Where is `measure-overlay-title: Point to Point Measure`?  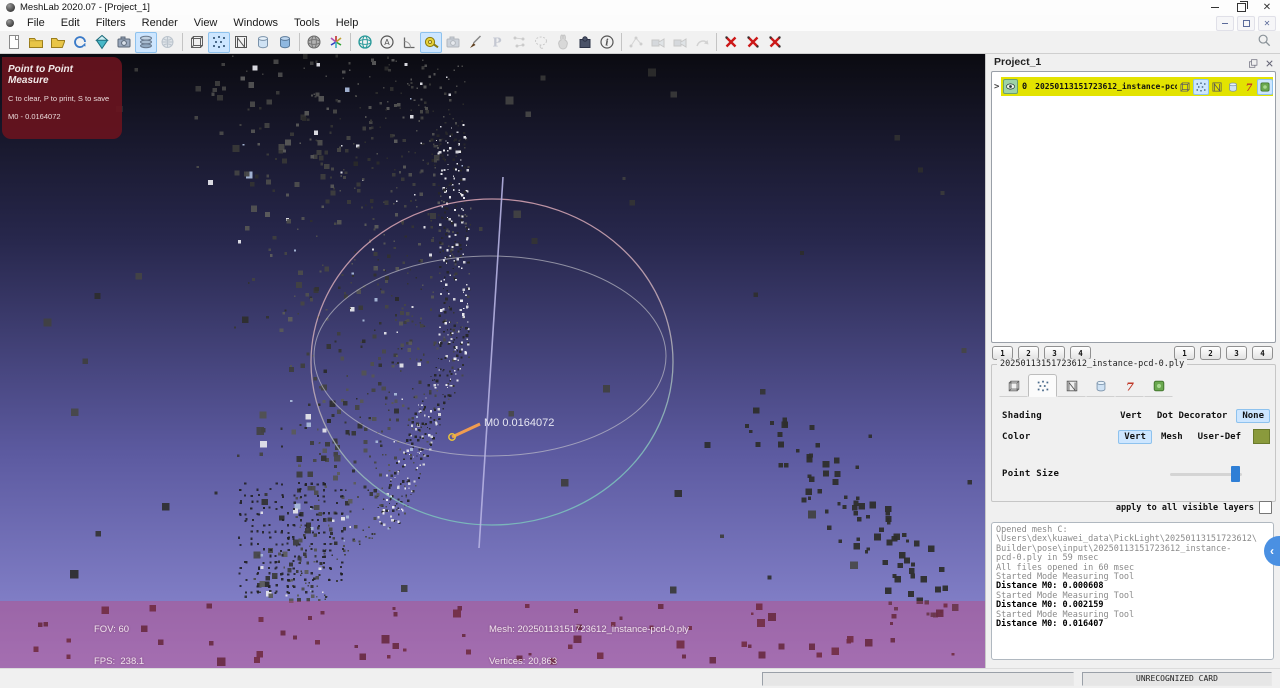
measure-overlay-title: Point to Point Measure is located at coordinates (40, 75).